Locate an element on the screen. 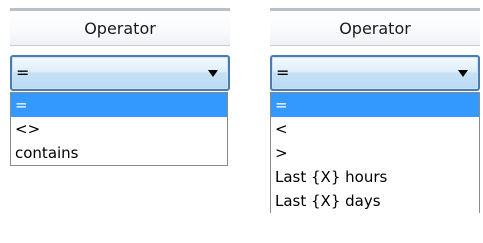 This screenshot has height=243, width=483. list-item-greater-than: > is located at coordinates (375, 153).